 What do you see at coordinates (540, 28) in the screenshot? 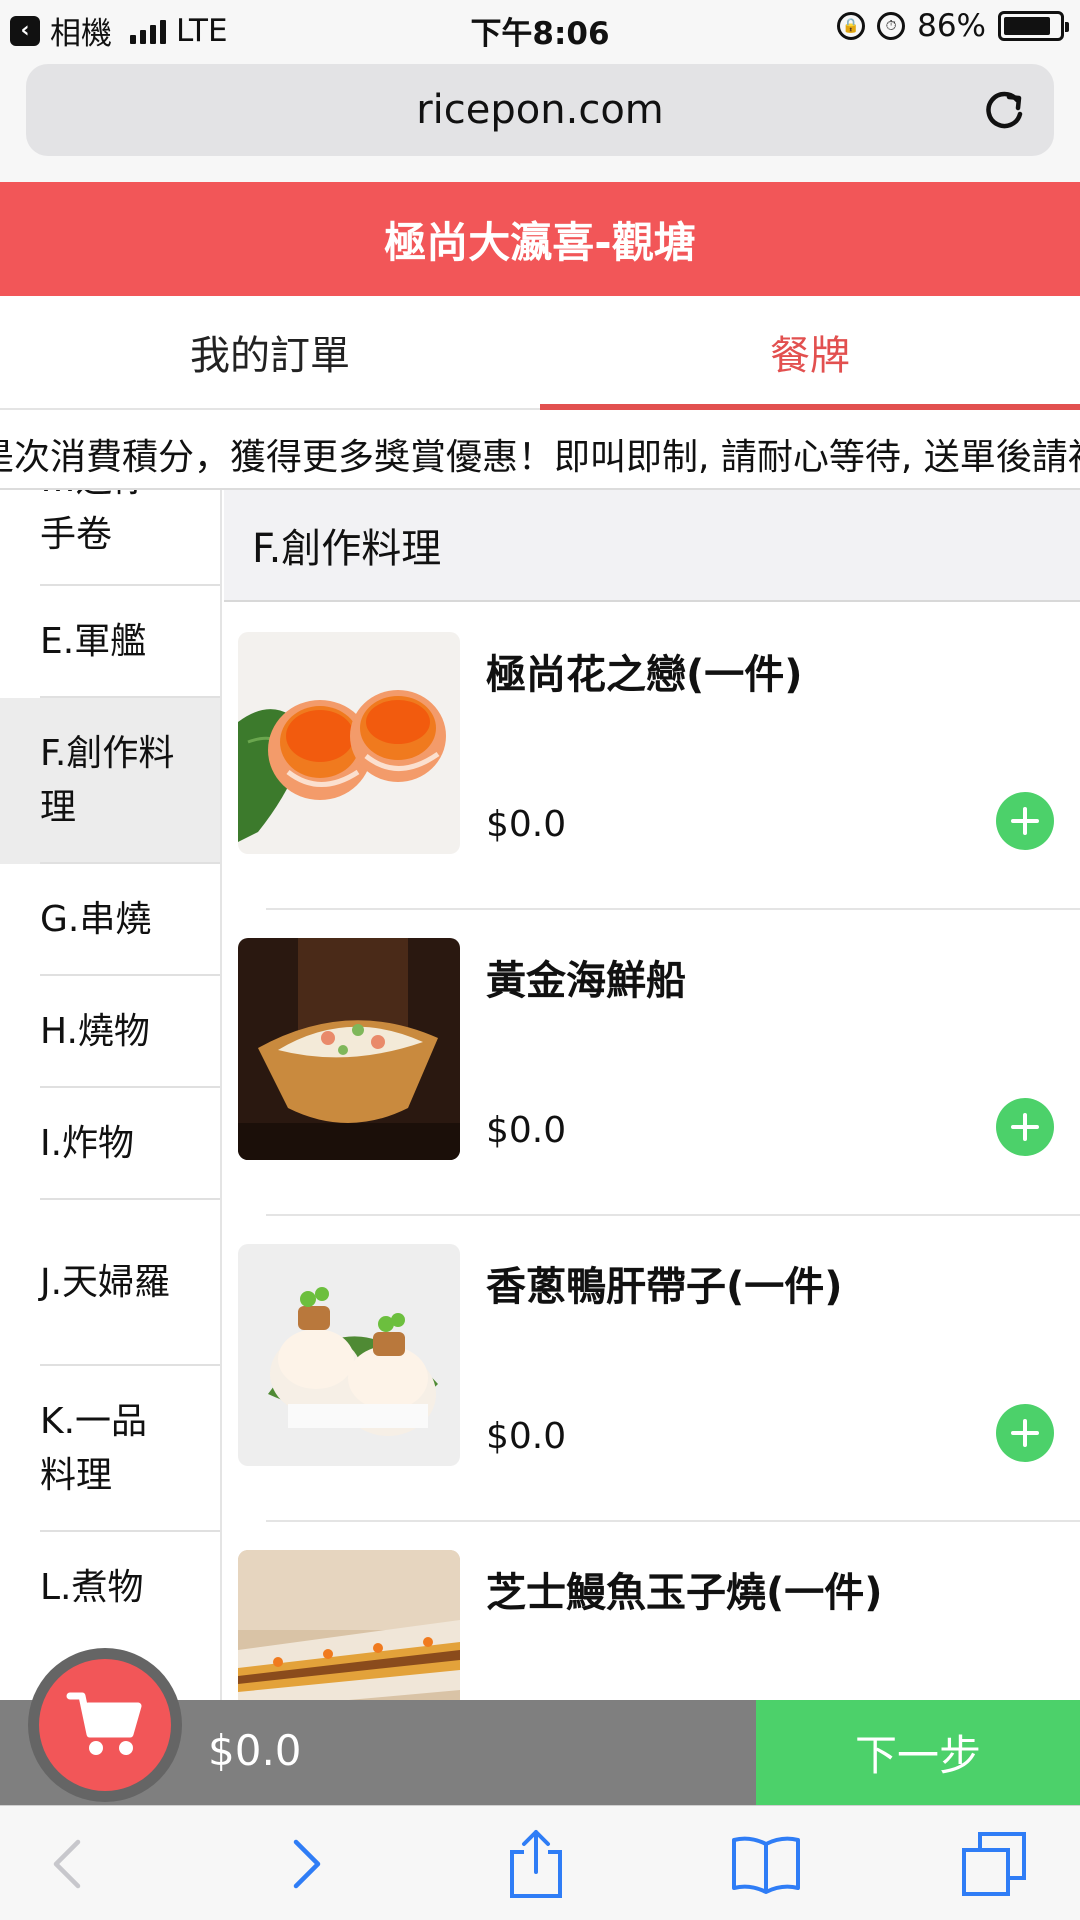
I see `status-bar: ‹ 相機 LTE 下午8:06 🔒 ⏱ 86%` at bounding box center [540, 28].